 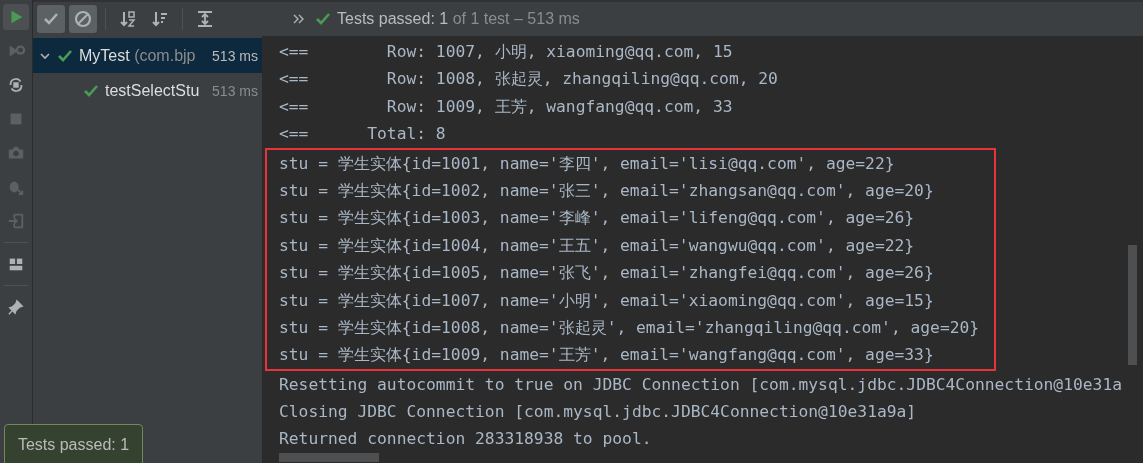 What do you see at coordinates (83, 19) in the screenshot?
I see `ignored-icon` at bounding box center [83, 19].